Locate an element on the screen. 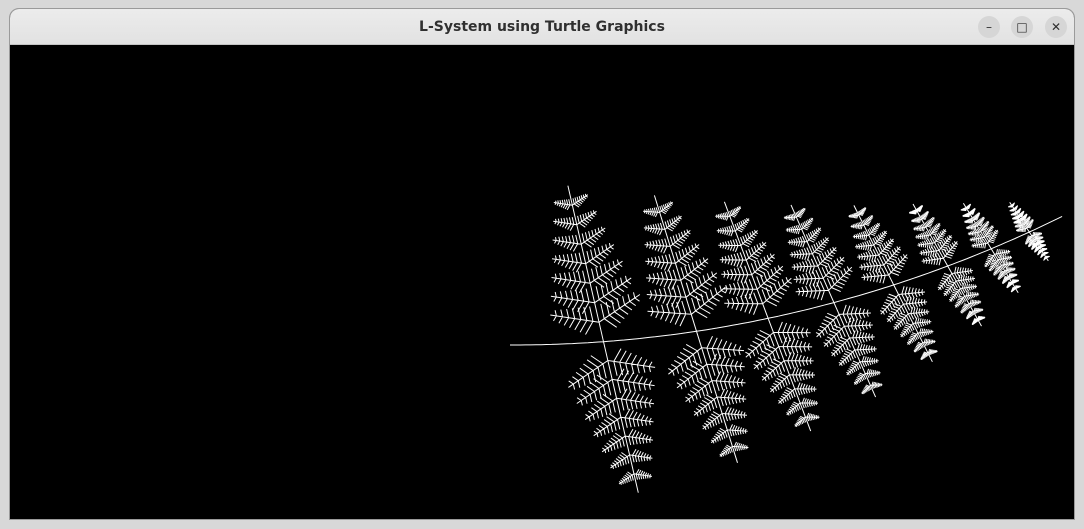  close-button: ✕ is located at coordinates (1056, 27).